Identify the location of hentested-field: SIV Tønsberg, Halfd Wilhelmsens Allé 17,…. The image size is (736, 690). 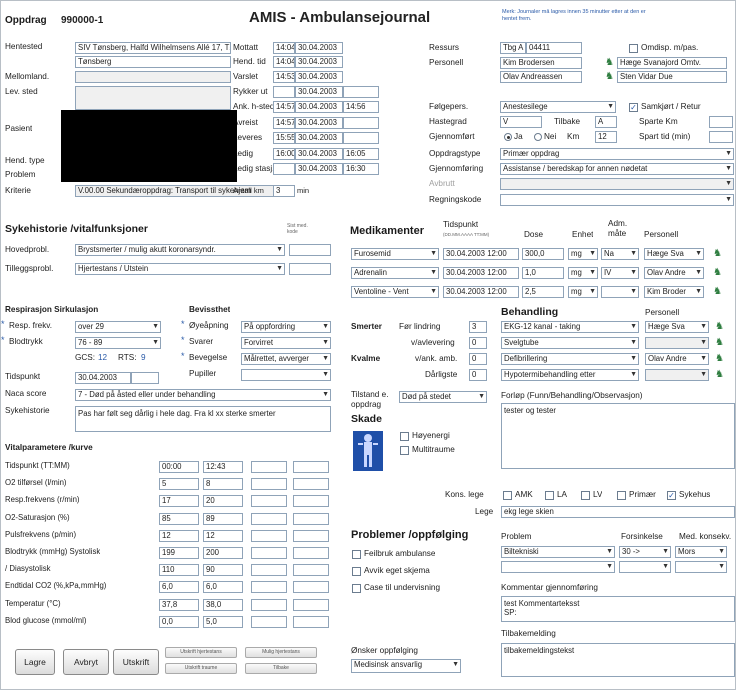
(153, 48).